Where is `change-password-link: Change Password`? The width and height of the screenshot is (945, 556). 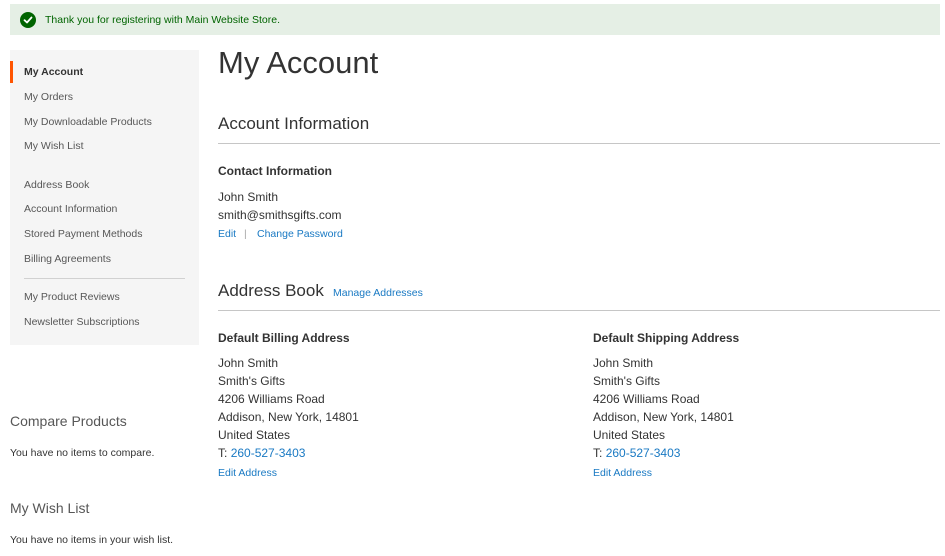 change-password-link: Change Password is located at coordinates (300, 234).